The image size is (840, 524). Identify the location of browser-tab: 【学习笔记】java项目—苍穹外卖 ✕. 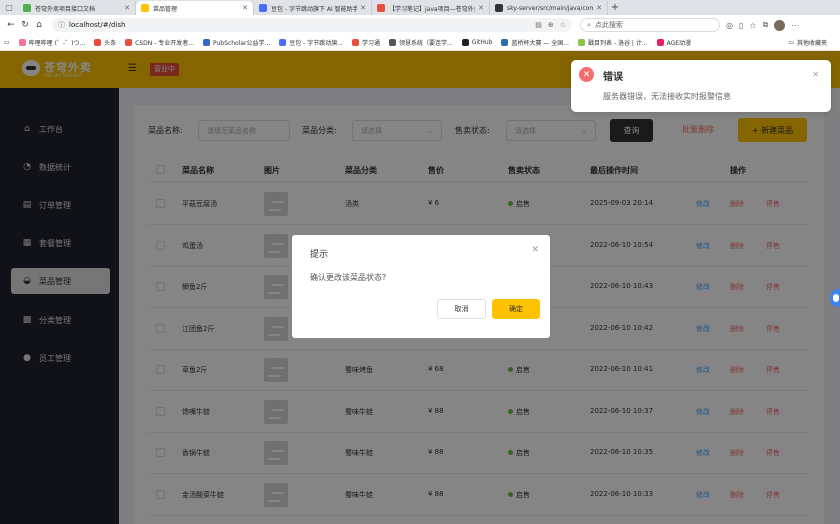
(431, 8).